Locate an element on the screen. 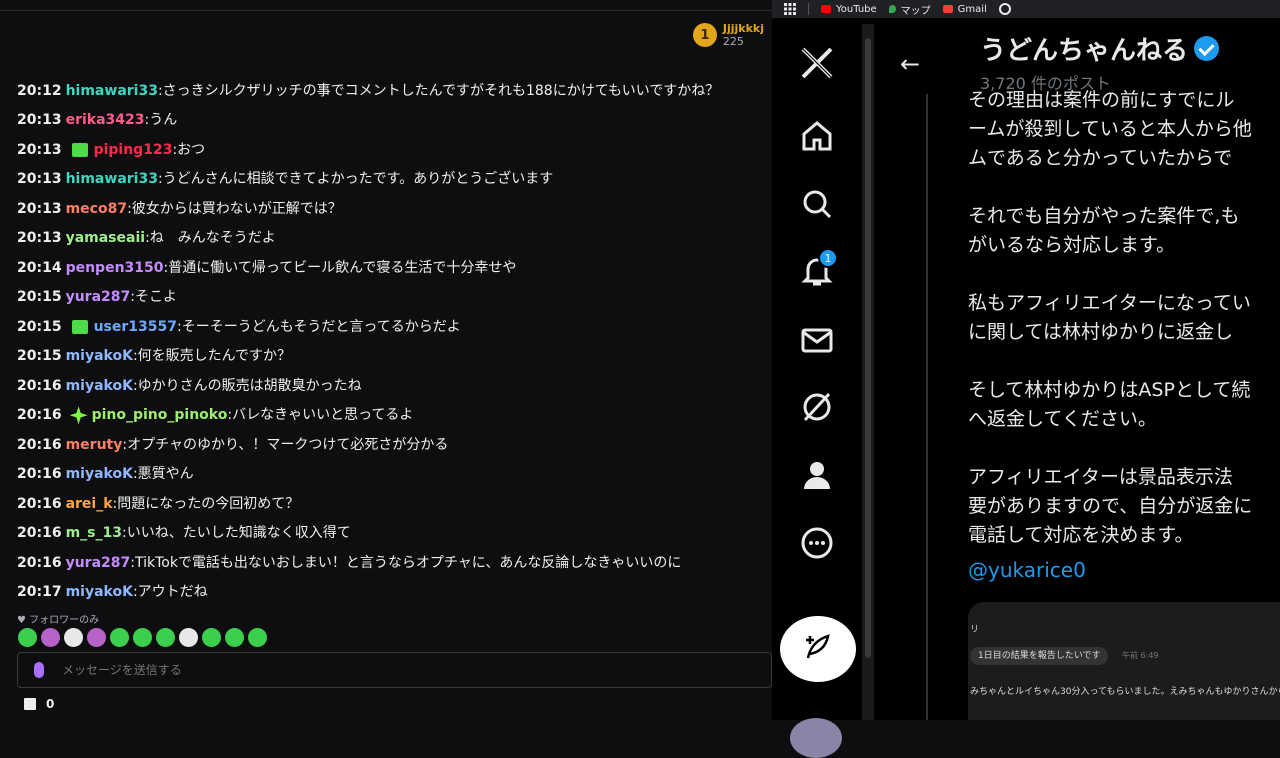  grok-icon is located at coordinates (817, 407).